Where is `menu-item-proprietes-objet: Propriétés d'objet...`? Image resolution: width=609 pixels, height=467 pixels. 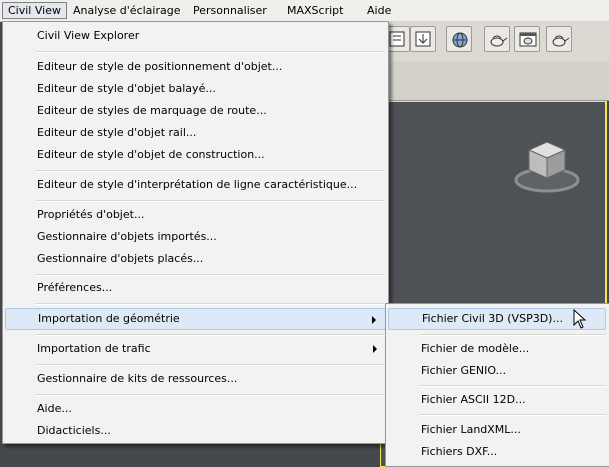 menu-item-proprietes-objet: Propriétés d'objet... is located at coordinates (195, 215).